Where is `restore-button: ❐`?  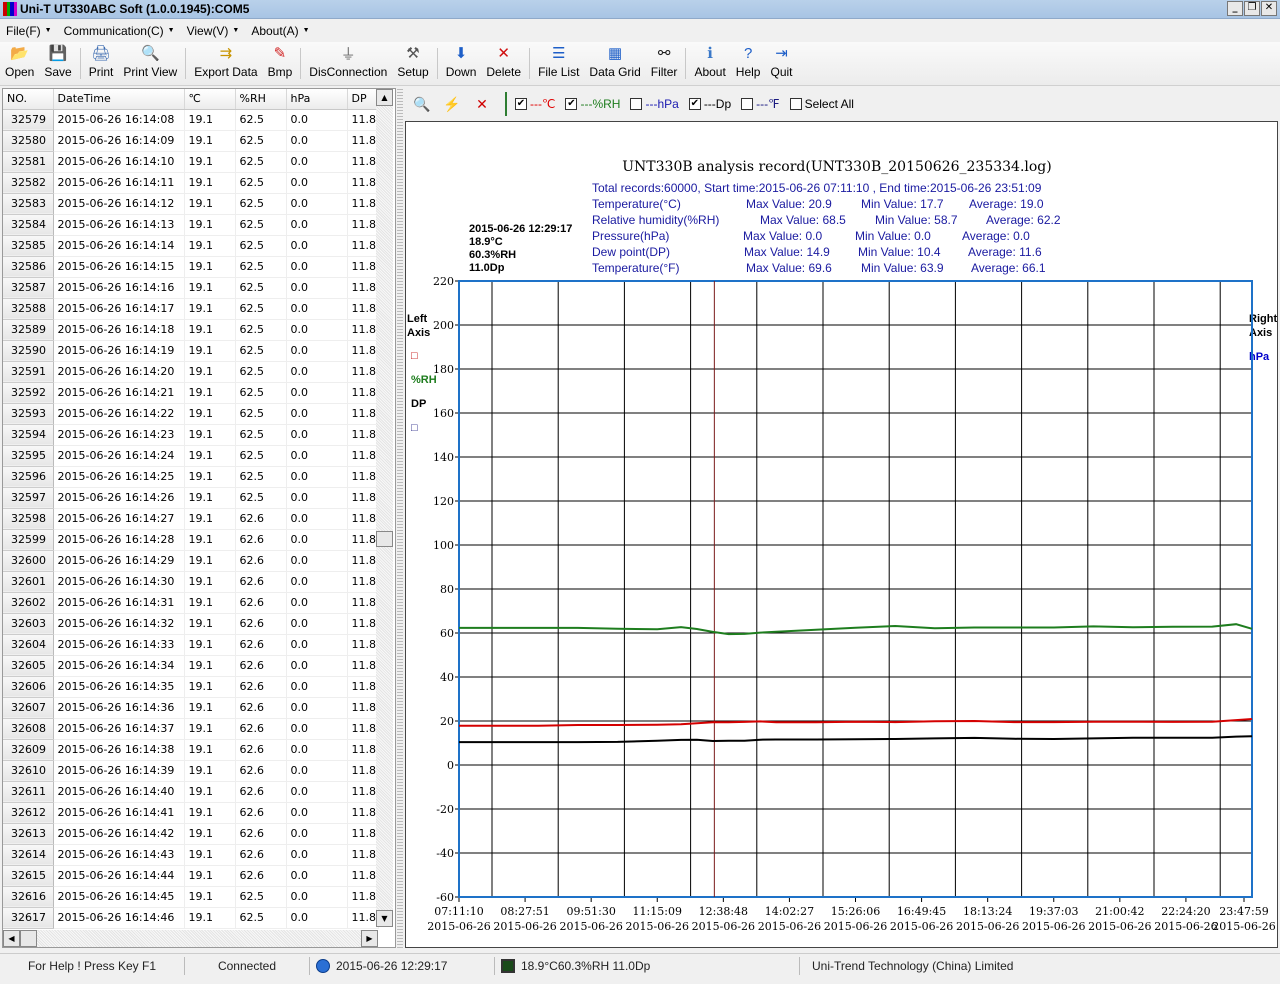 restore-button: ❐ is located at coordinates (1252, 8).